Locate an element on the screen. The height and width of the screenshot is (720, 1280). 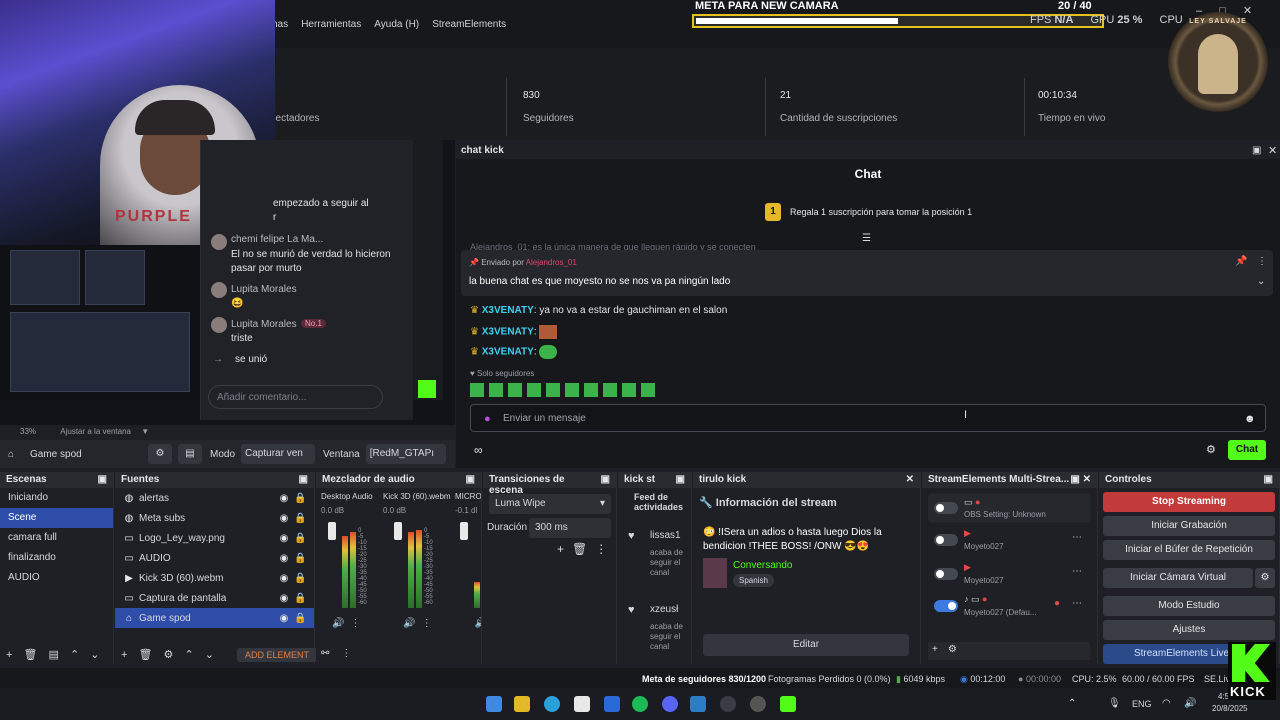
link-icon: ⚯ is located at coordinates (325, 653).